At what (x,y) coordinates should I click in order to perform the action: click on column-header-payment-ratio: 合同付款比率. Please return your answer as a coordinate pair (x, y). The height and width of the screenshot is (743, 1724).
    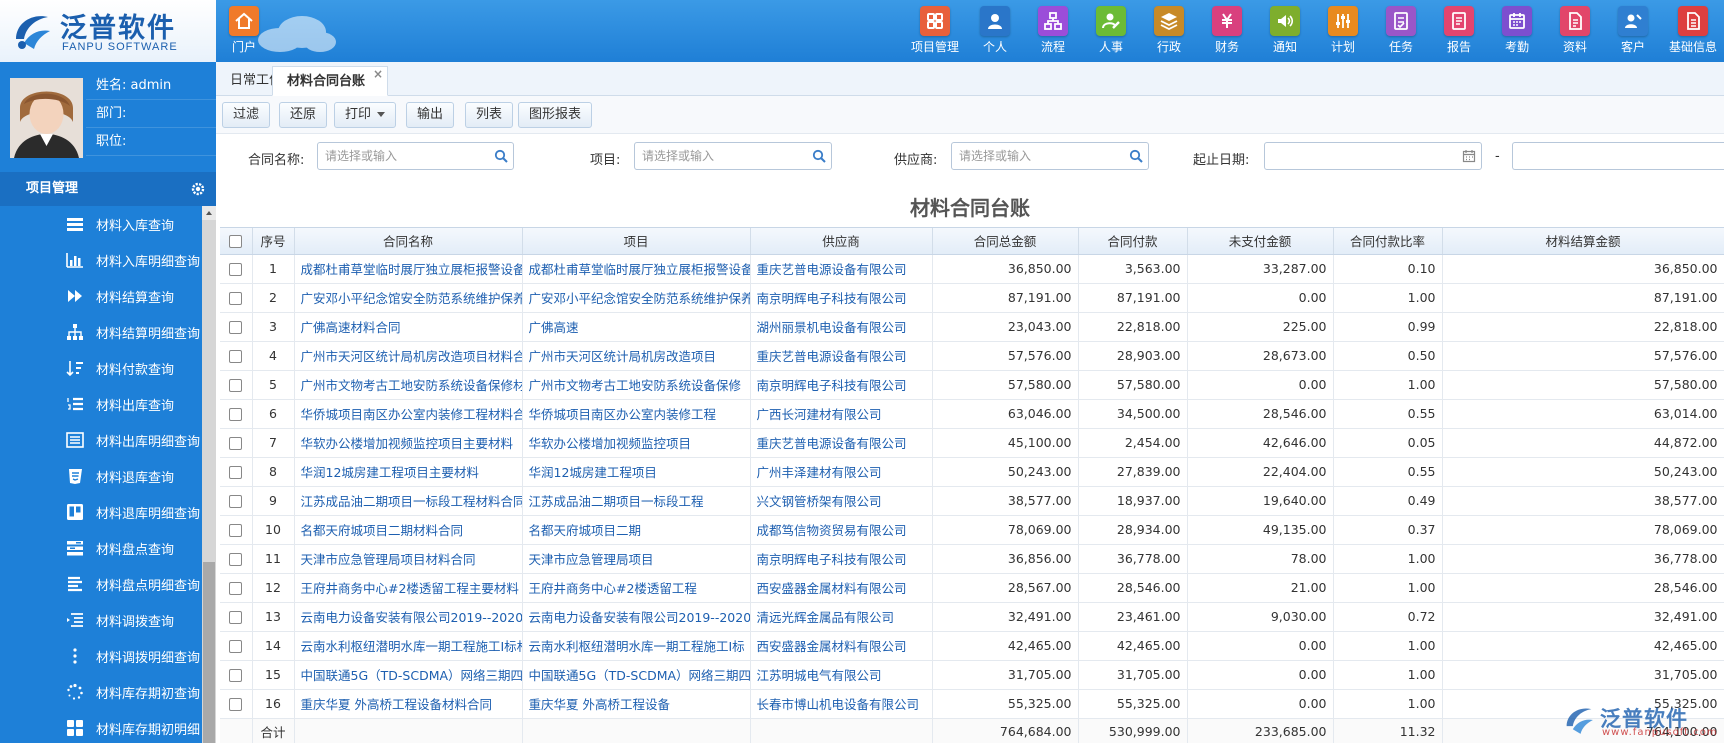
    Looking at the image, I should click on (1388, 241).